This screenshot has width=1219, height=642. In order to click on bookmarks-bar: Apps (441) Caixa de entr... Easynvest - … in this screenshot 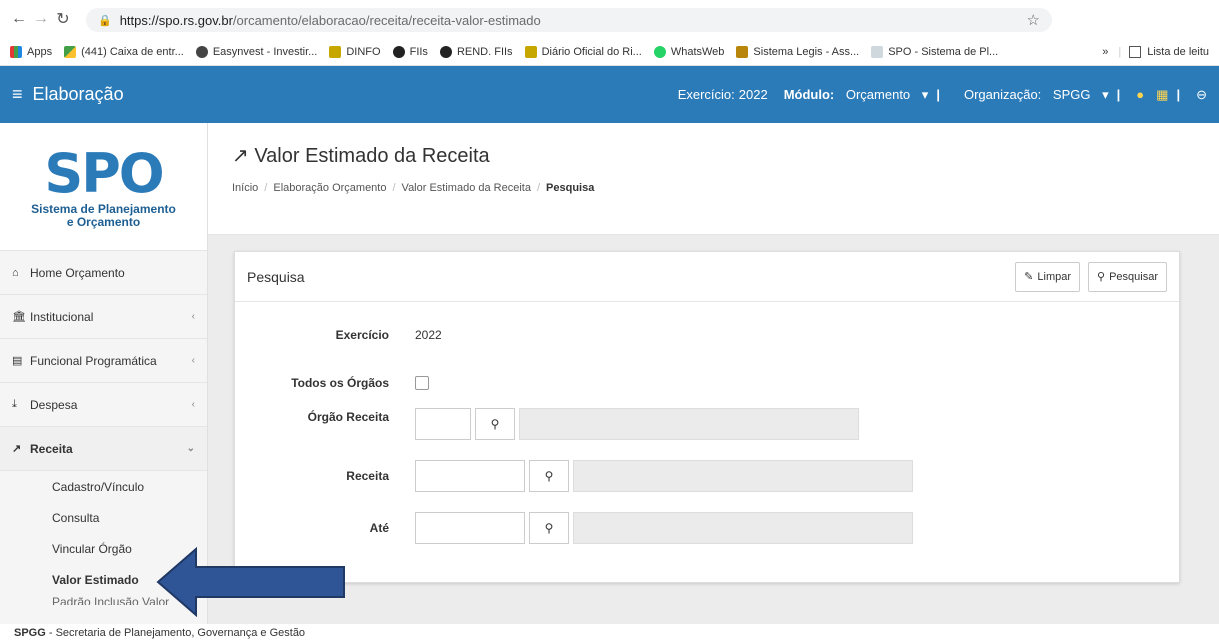, I will do `click(609, 52)`.